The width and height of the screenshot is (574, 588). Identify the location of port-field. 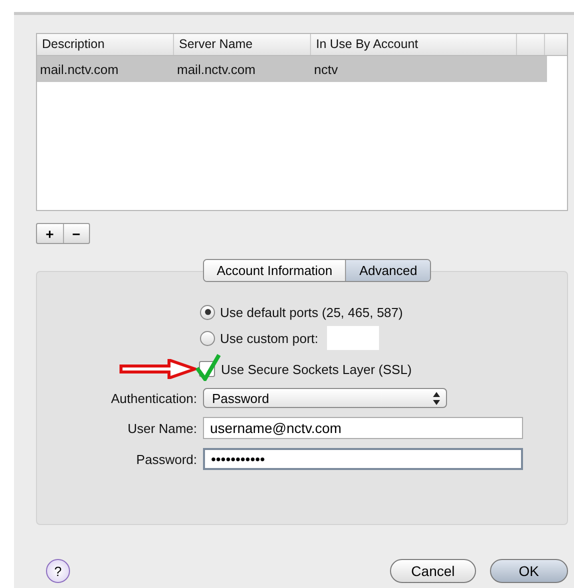
(353, 338).